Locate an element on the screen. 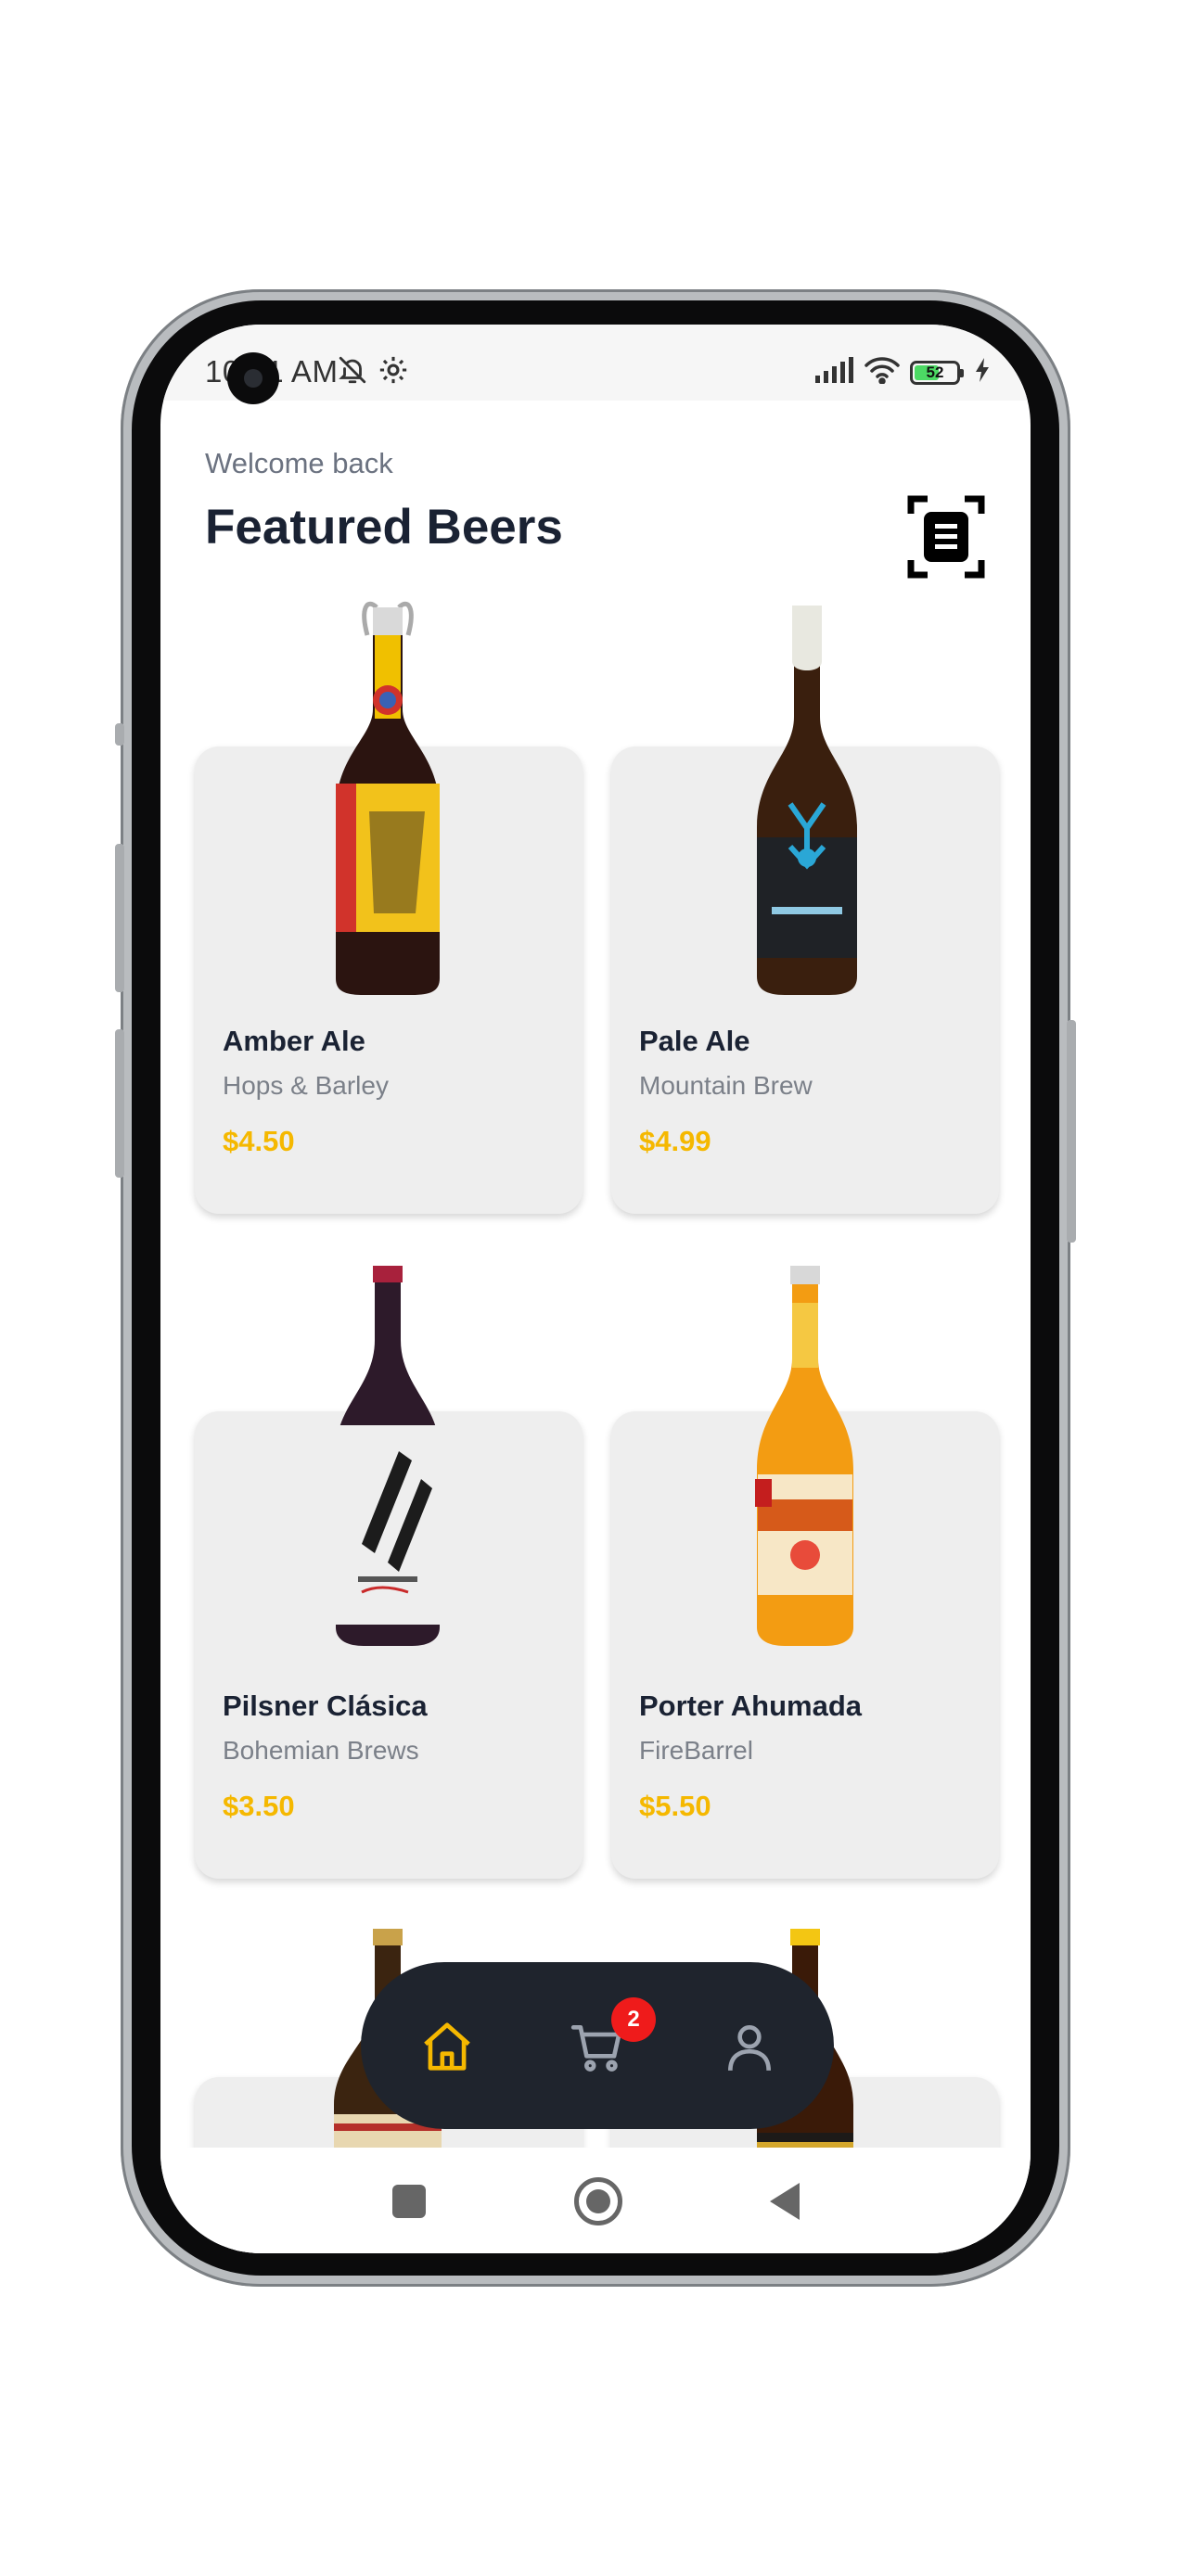 This screenshot has width=1191, height=2576. profile-icon is located at coordinates (749, 2048).